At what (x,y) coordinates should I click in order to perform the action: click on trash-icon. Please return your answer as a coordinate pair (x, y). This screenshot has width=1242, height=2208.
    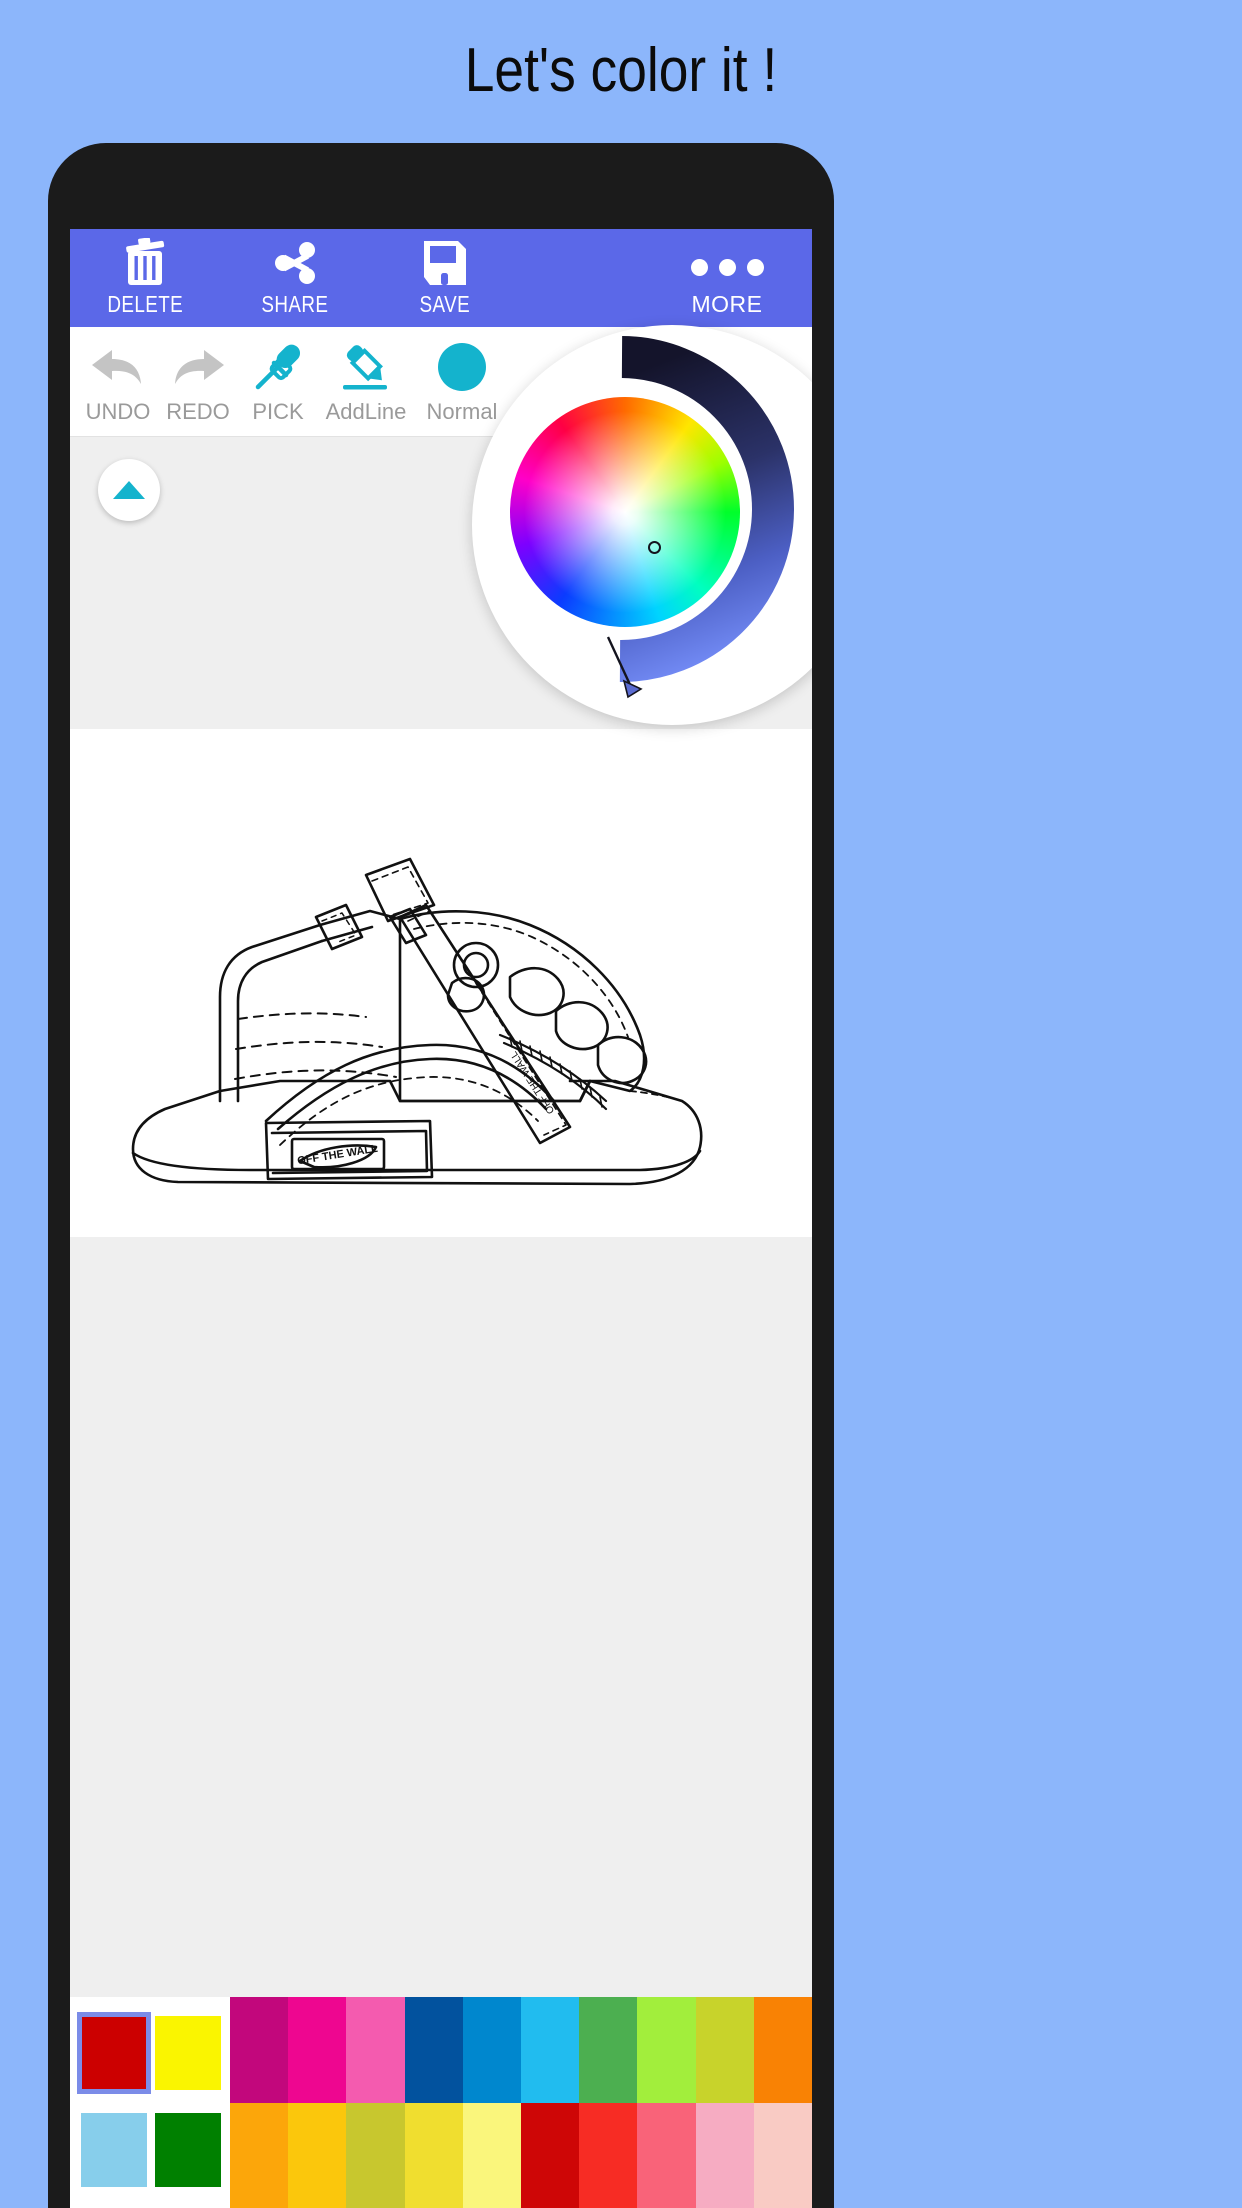
    Looking at the image, I should click on (145, 263).